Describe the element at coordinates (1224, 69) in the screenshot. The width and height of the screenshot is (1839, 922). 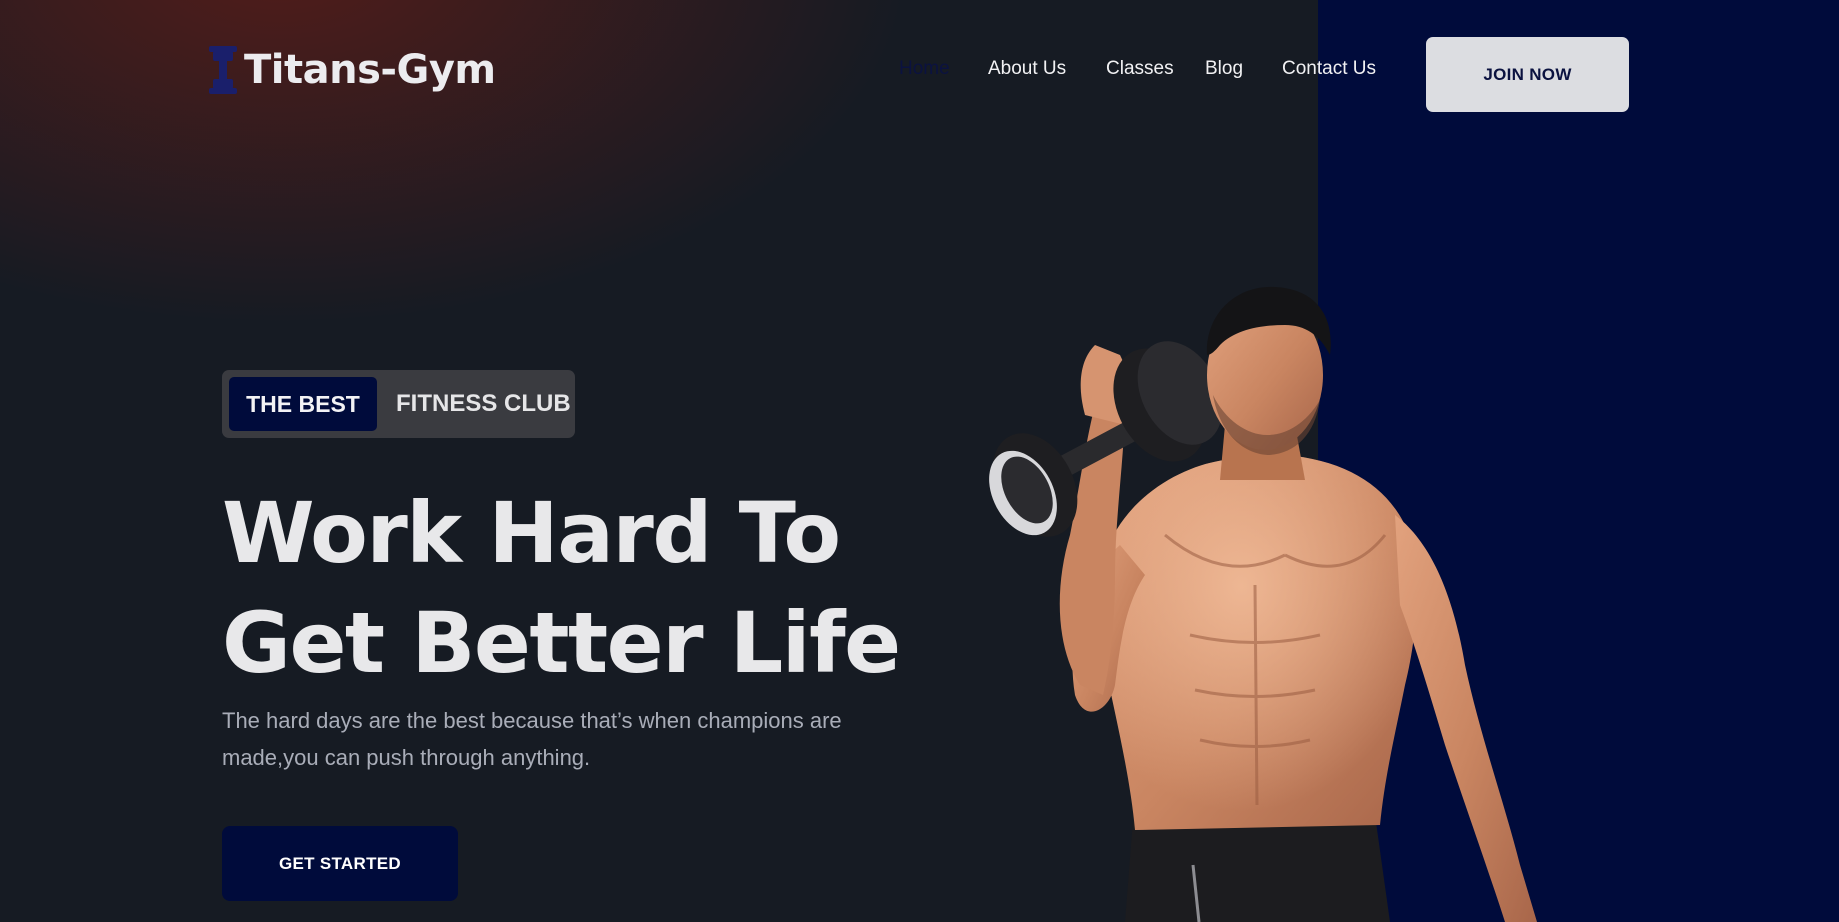
I see `nav-item-blog: Blog` at that location.